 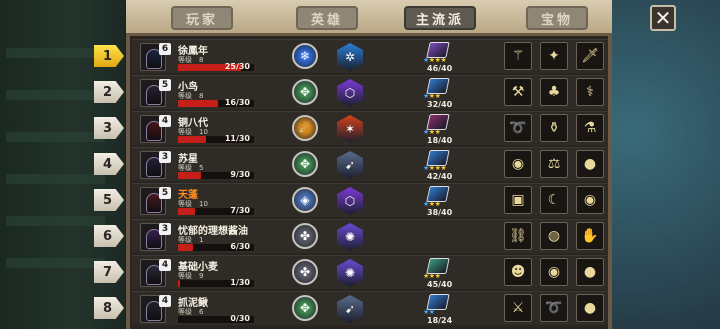 What do you see at coordinates (429, 312) in the screenshot?
I see `book-stars: ★★` at bounding box center [429, 312].